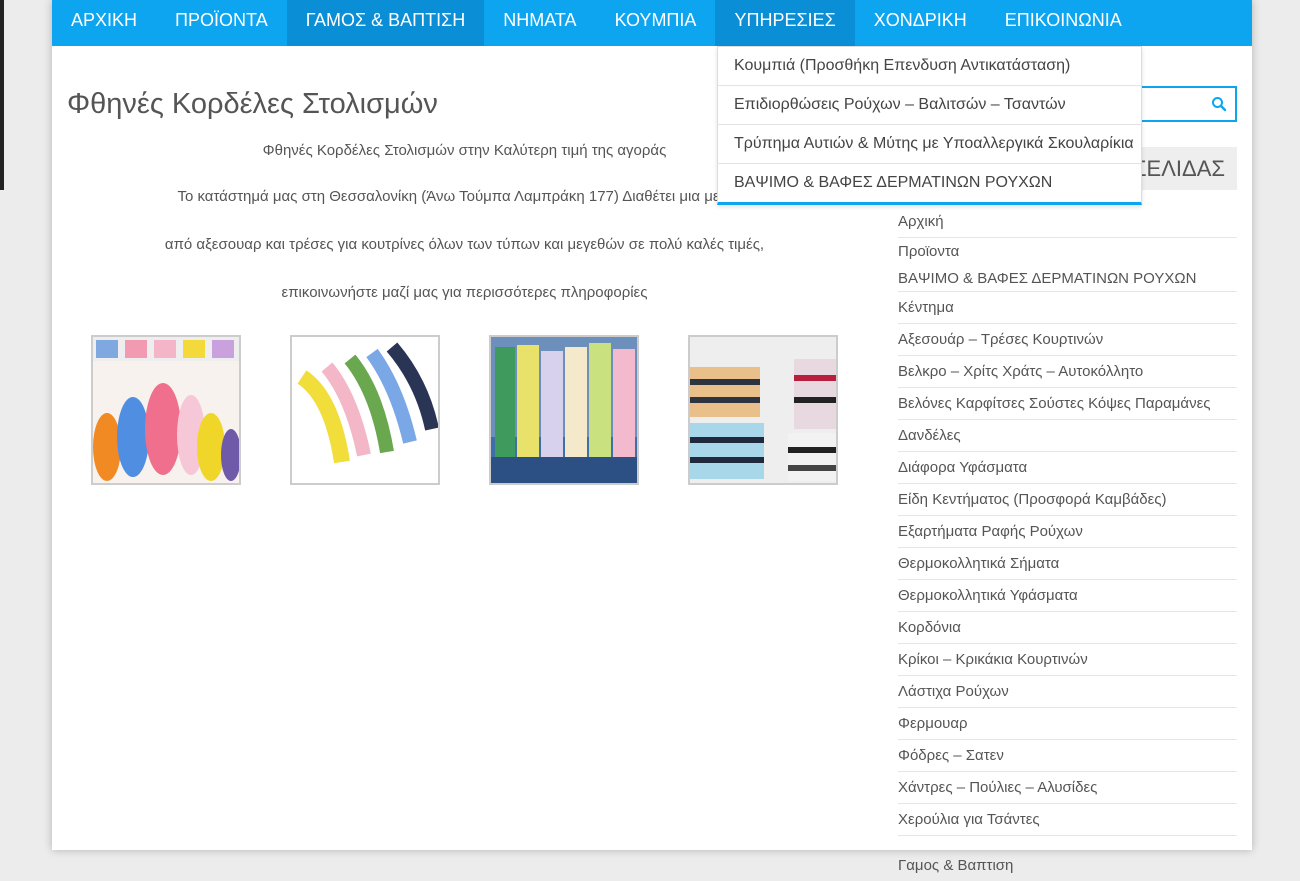 The image size is (1300, 881). I want to click on nav-item-buttons: ΚΟΥΜΠΙΑ, so click(656, 23).